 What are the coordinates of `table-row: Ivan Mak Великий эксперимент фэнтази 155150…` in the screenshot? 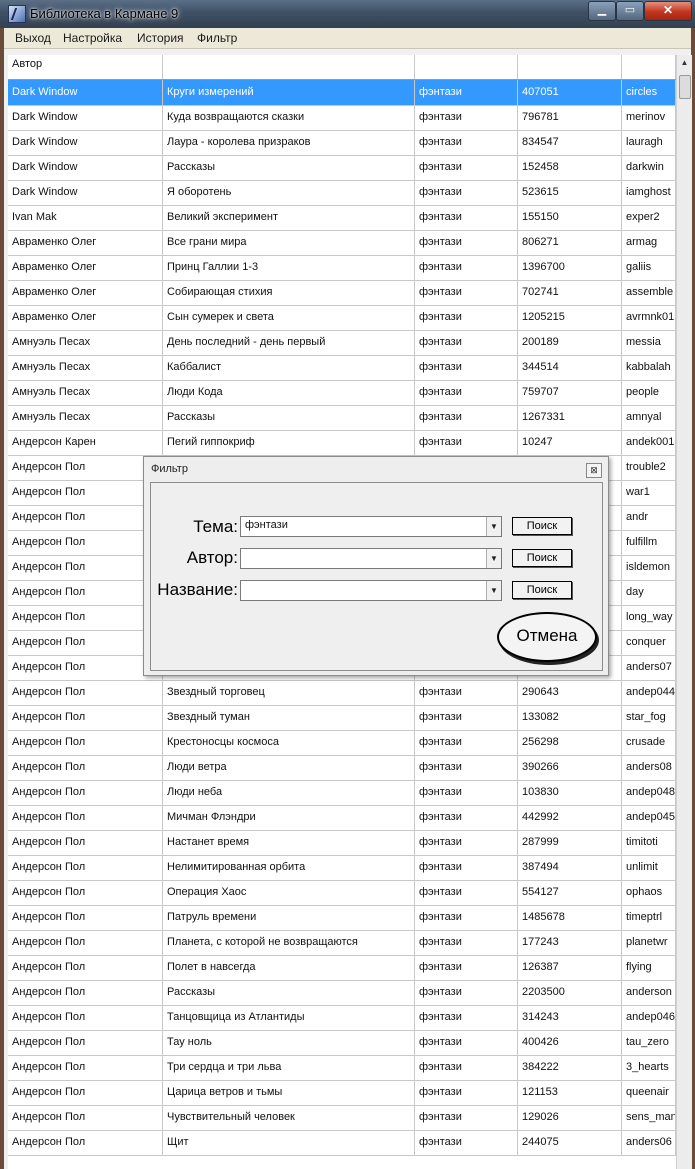 It's located at (342, 218).